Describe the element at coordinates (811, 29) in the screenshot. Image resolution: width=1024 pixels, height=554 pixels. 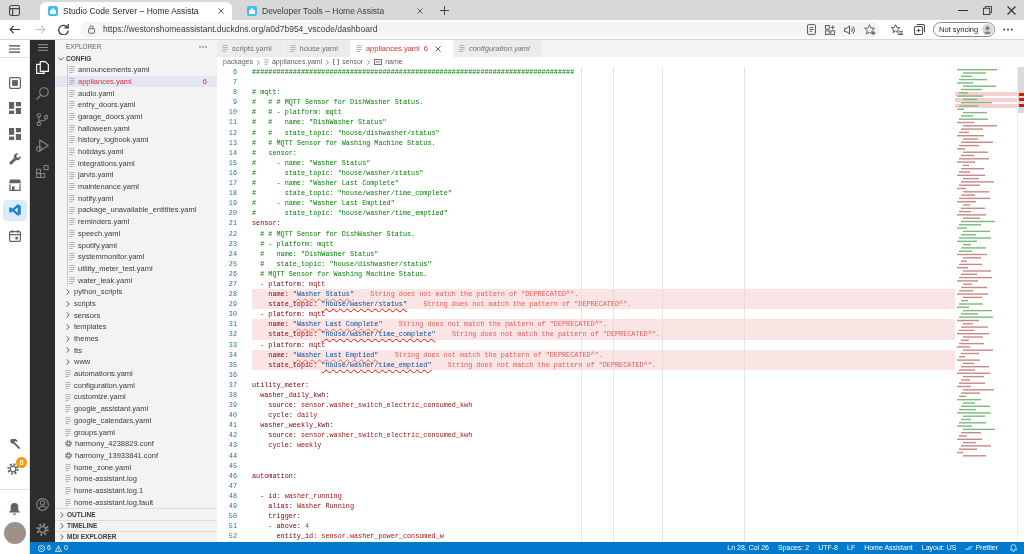
I see `reader-icon` at that location.